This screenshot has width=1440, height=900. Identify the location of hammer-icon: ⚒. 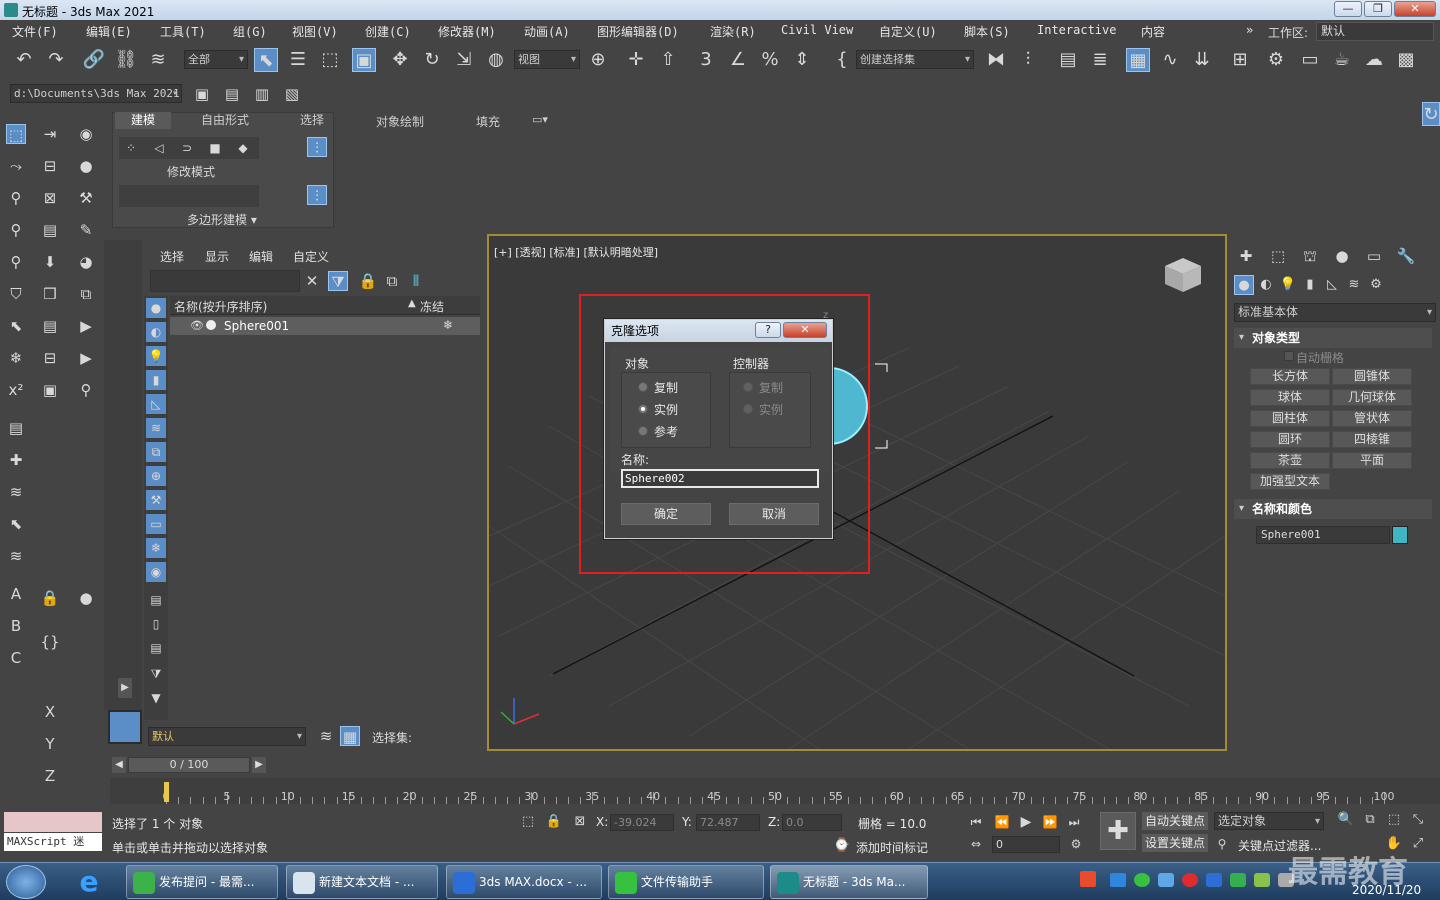
(86, 198).